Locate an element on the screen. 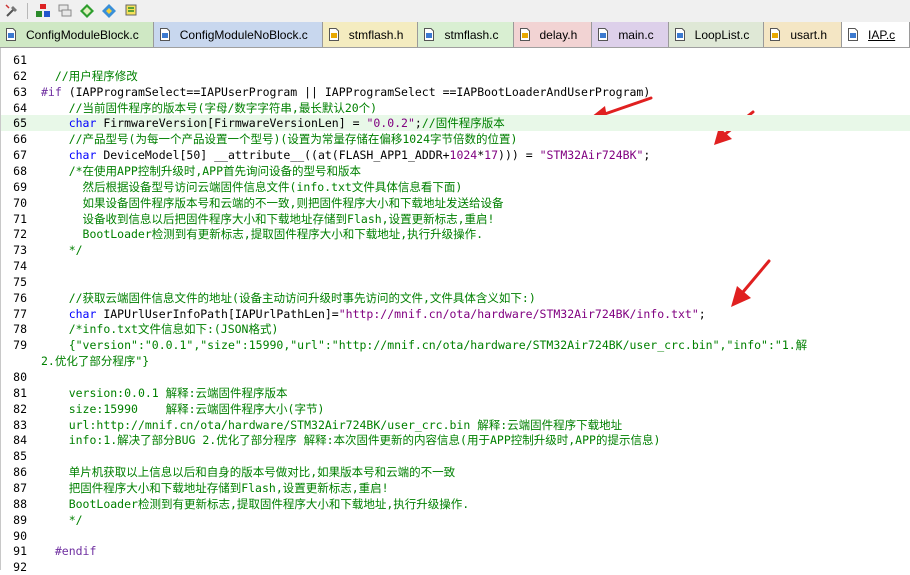 The width and height of the screenshot is (910, 575). code-line: 78 /*info.txt文件信息如下:(JSON格式) is located at coordinates (455, 329).